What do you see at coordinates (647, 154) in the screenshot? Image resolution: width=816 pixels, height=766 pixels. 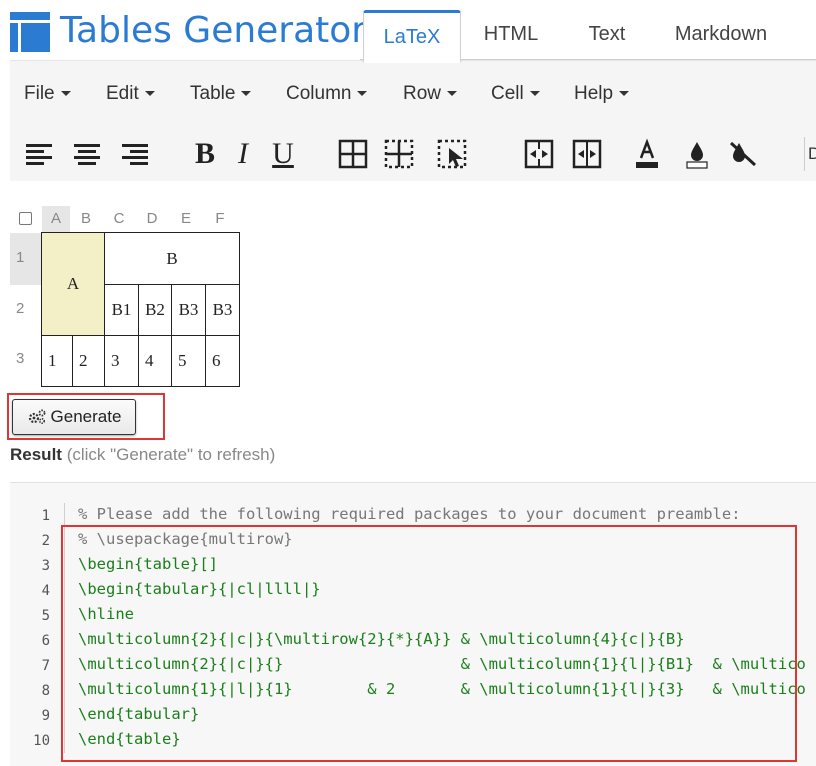 I see `text-color-icon` at bounding box center [647, 154].